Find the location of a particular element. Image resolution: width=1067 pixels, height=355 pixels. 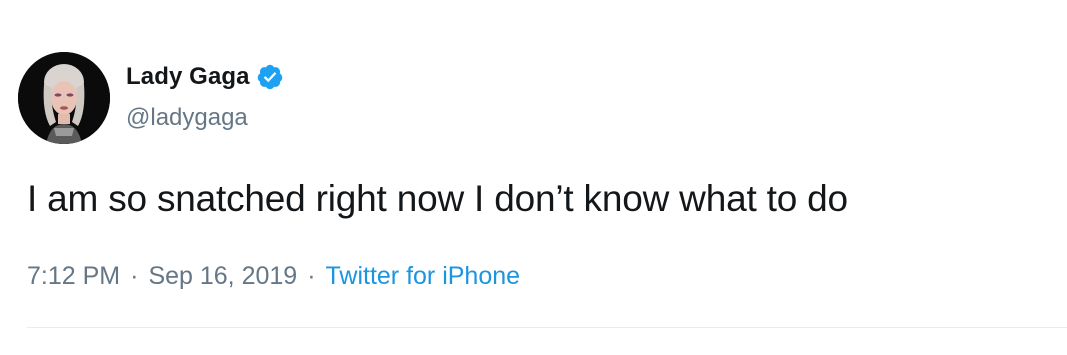

tweet-date: Sep 16, 2019 is located at coordinates (222, 276).